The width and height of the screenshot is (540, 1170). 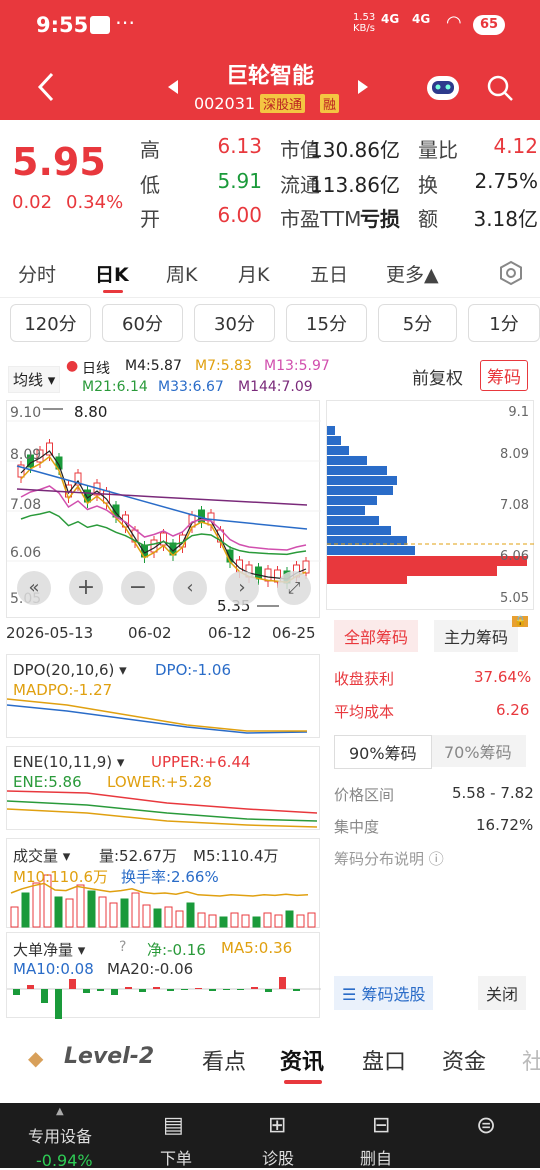 I want to click on next-icon: ›, so click(x=242, y=588).